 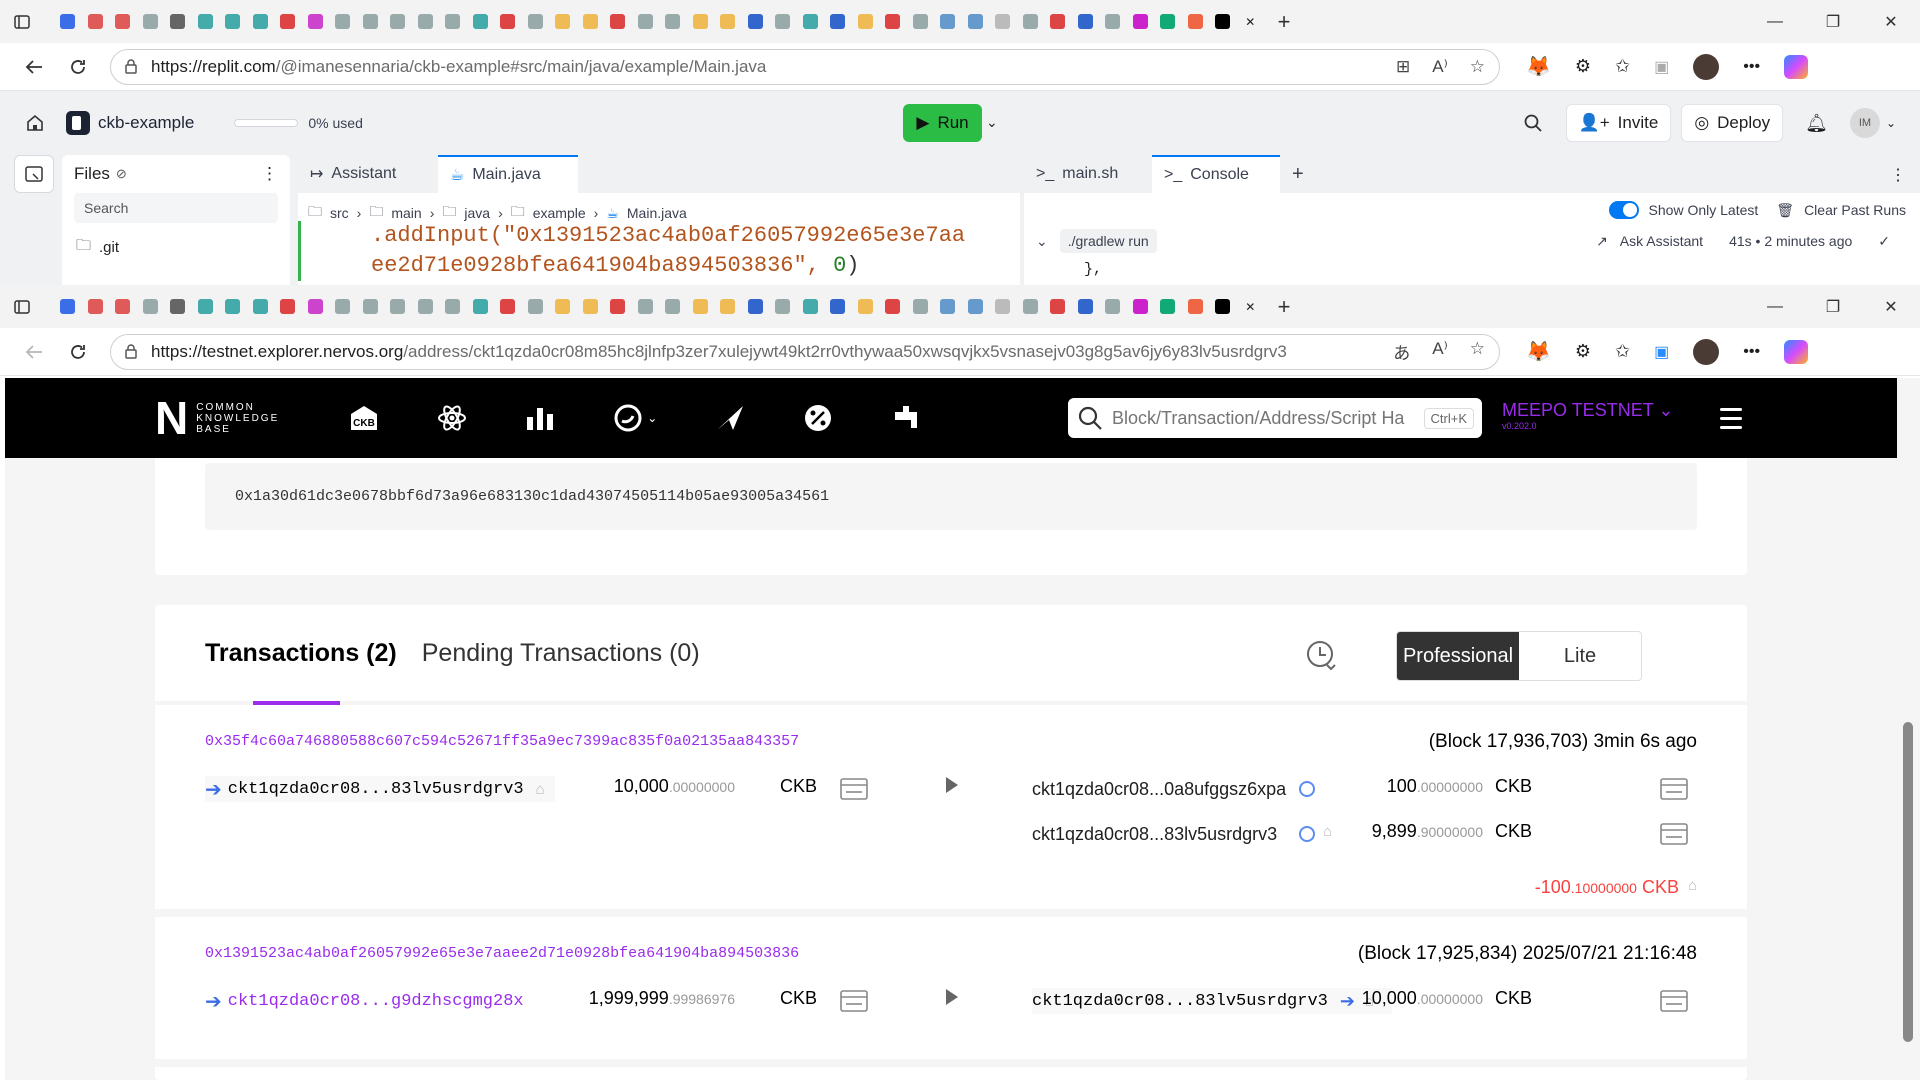 I want to click on trash-icon: 🗑︎, so click(x=1785, y=210).